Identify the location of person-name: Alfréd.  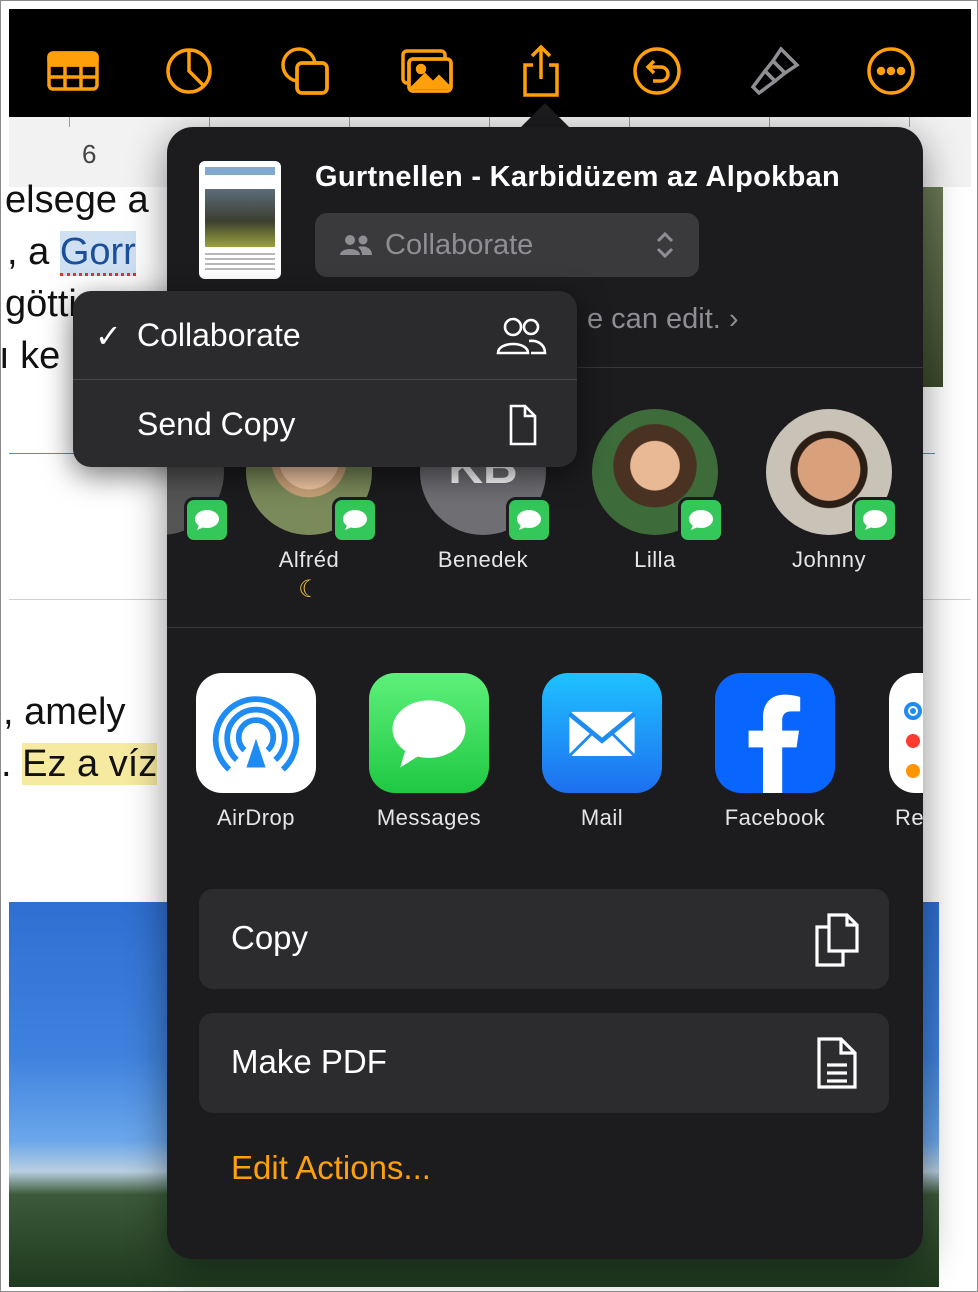
(309, 559).